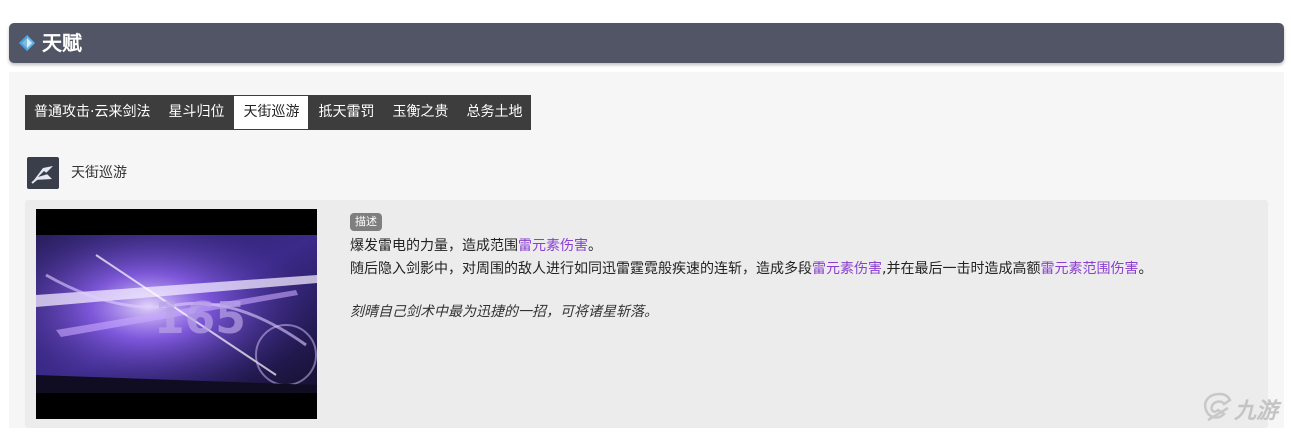  Describe the element at coordinates (27, 43) in the screenshot. I see `diamond-icon` at that location.